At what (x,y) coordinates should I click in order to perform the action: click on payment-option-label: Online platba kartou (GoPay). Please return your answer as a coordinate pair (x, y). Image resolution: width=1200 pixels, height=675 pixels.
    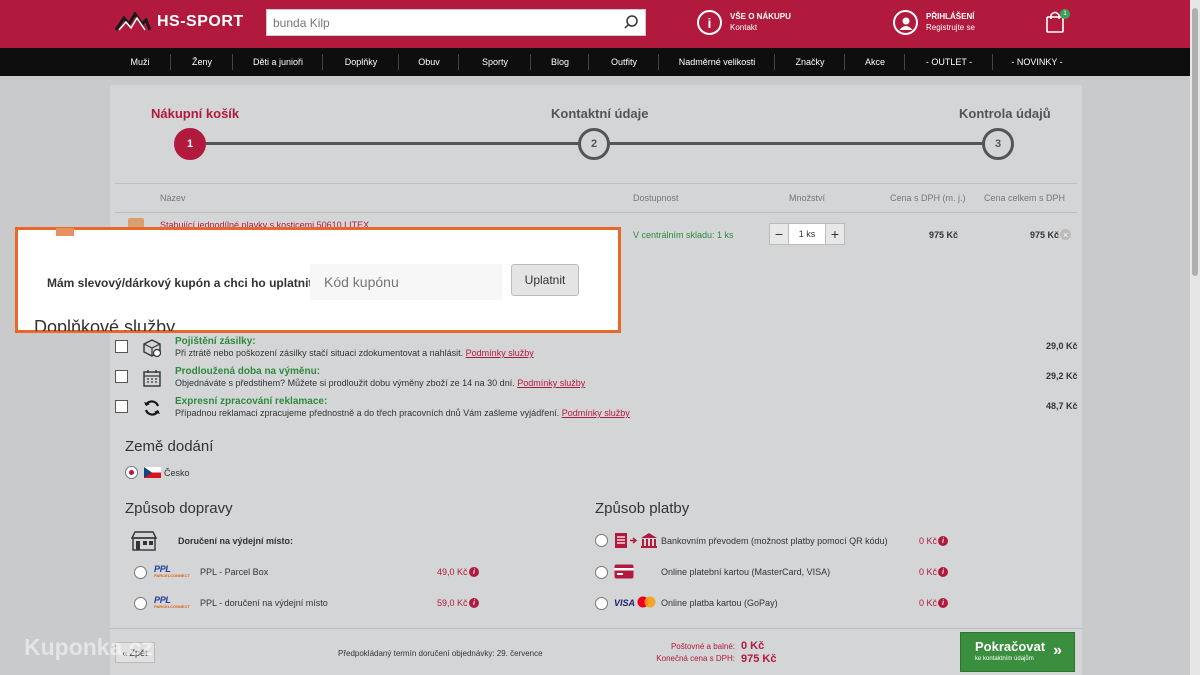
    Looking at the image, I should click on (719, 603).